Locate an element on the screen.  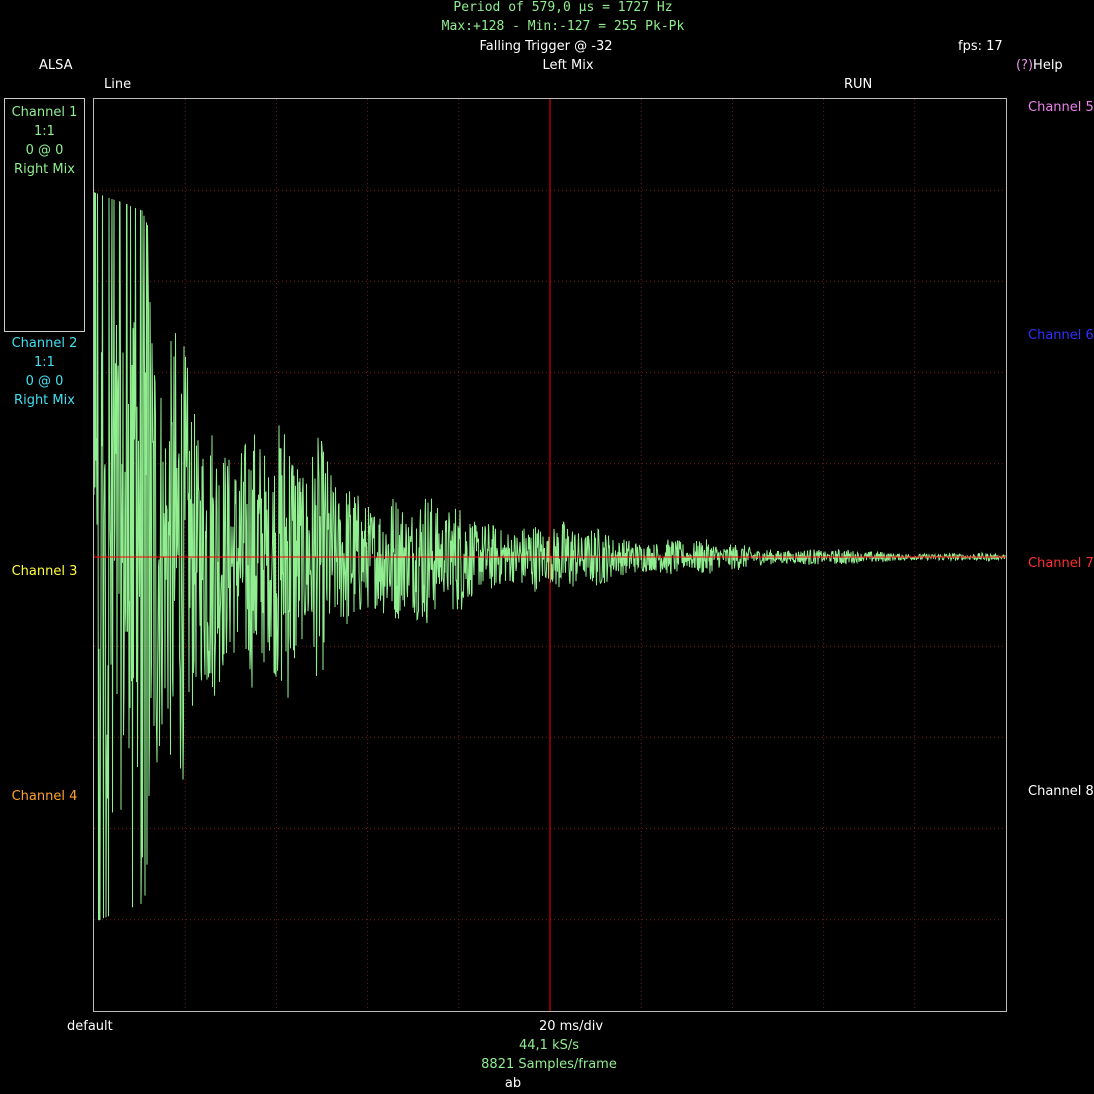
channel-1-scale: 1:1 is located at coordinates (44, 131).